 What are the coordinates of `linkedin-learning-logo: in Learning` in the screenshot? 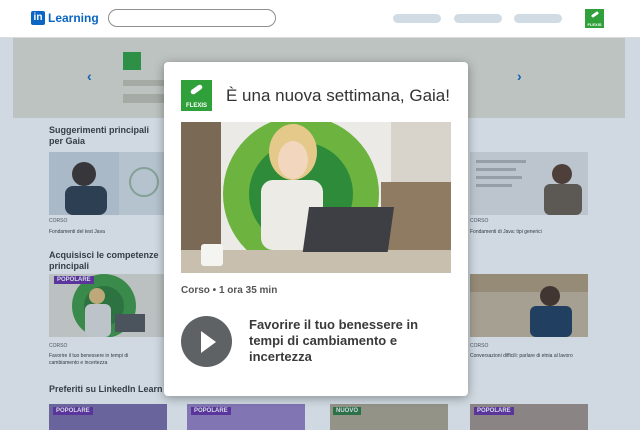 It's located at (65, 18).